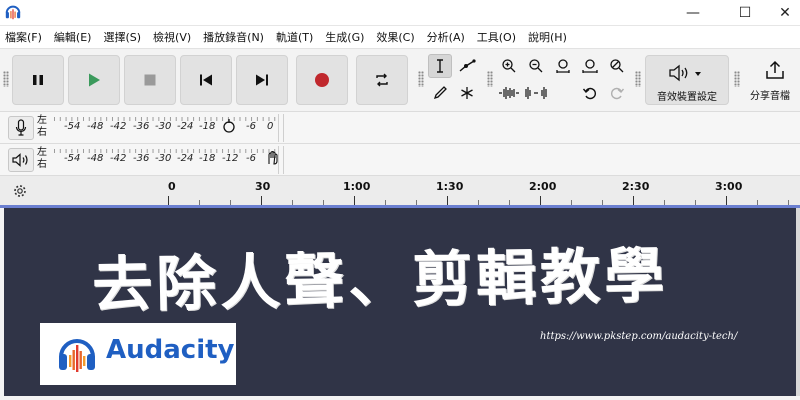  I want to click on zoom-in-icon, so click(509, 66).